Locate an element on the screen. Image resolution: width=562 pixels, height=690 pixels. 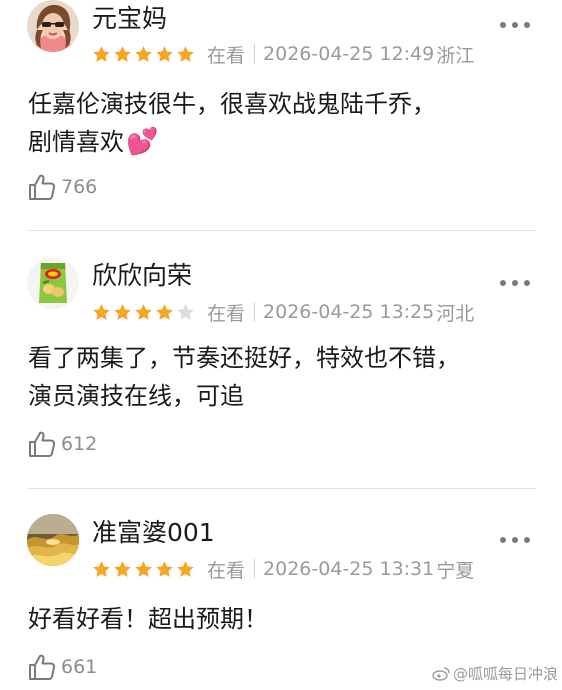
like-button: 661 is located at coordinates (62, 667).